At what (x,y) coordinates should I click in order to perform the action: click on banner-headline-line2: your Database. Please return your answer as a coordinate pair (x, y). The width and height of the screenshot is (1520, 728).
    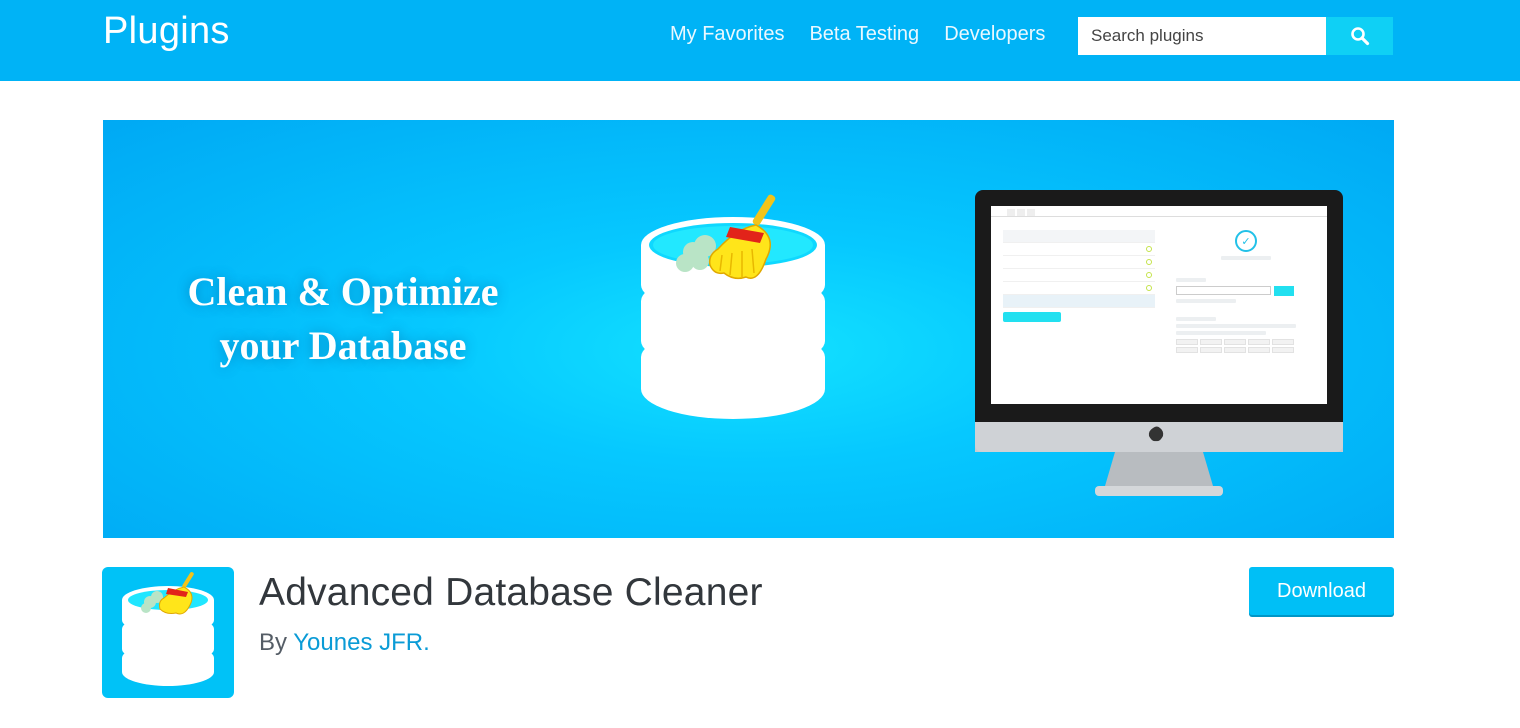
    Looking at the image, I should click on (343, 345).